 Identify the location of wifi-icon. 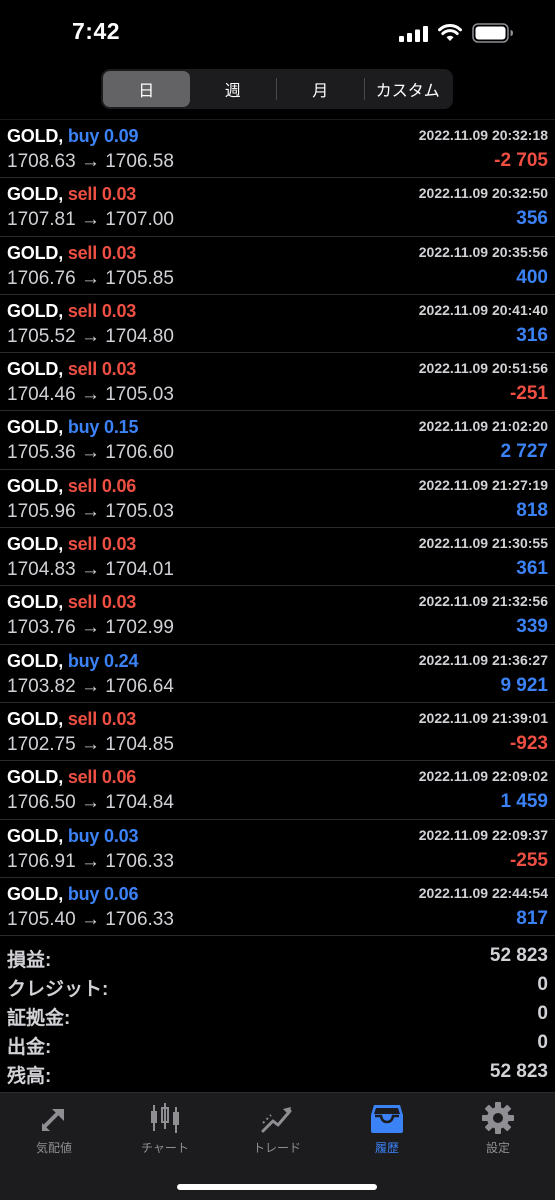
(450, 32).